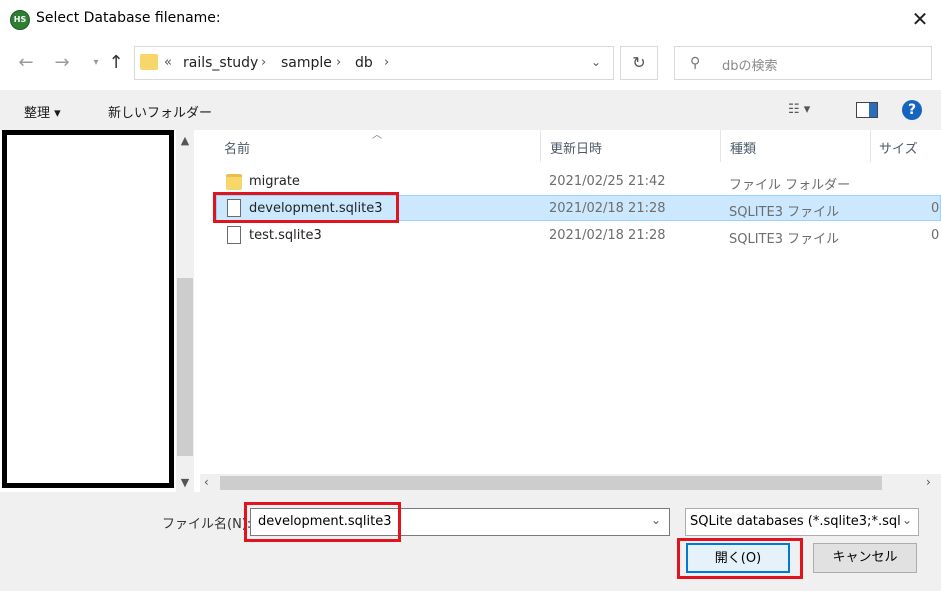  What do you see at coordinates (377, 135) in the screenshot?
I see `sort-ascending-icon: ︿` at bounding box center [377, 135].